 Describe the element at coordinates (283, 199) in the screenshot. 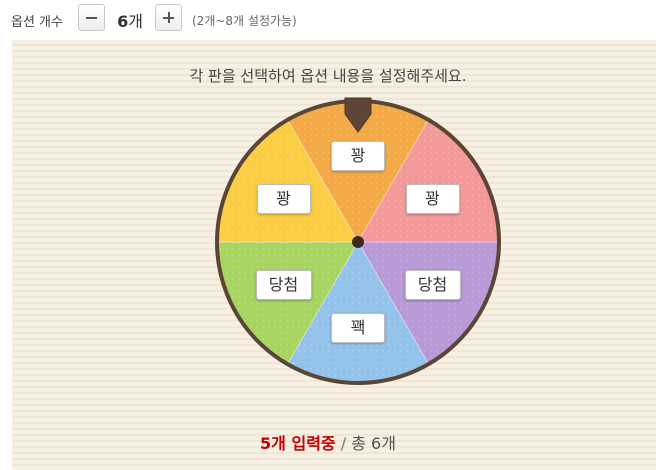

I see `slice-label-input-6: 꽝` at that location.